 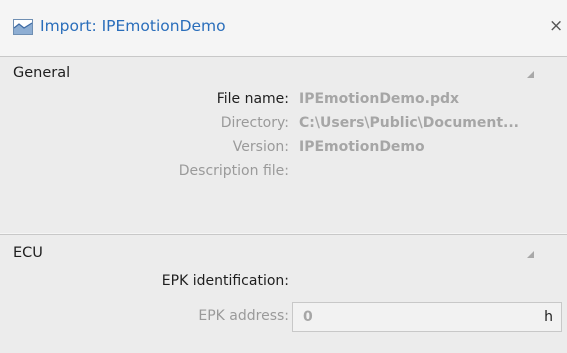 I want to click on description-file-label: Description file:, so click(x=233, y=171).